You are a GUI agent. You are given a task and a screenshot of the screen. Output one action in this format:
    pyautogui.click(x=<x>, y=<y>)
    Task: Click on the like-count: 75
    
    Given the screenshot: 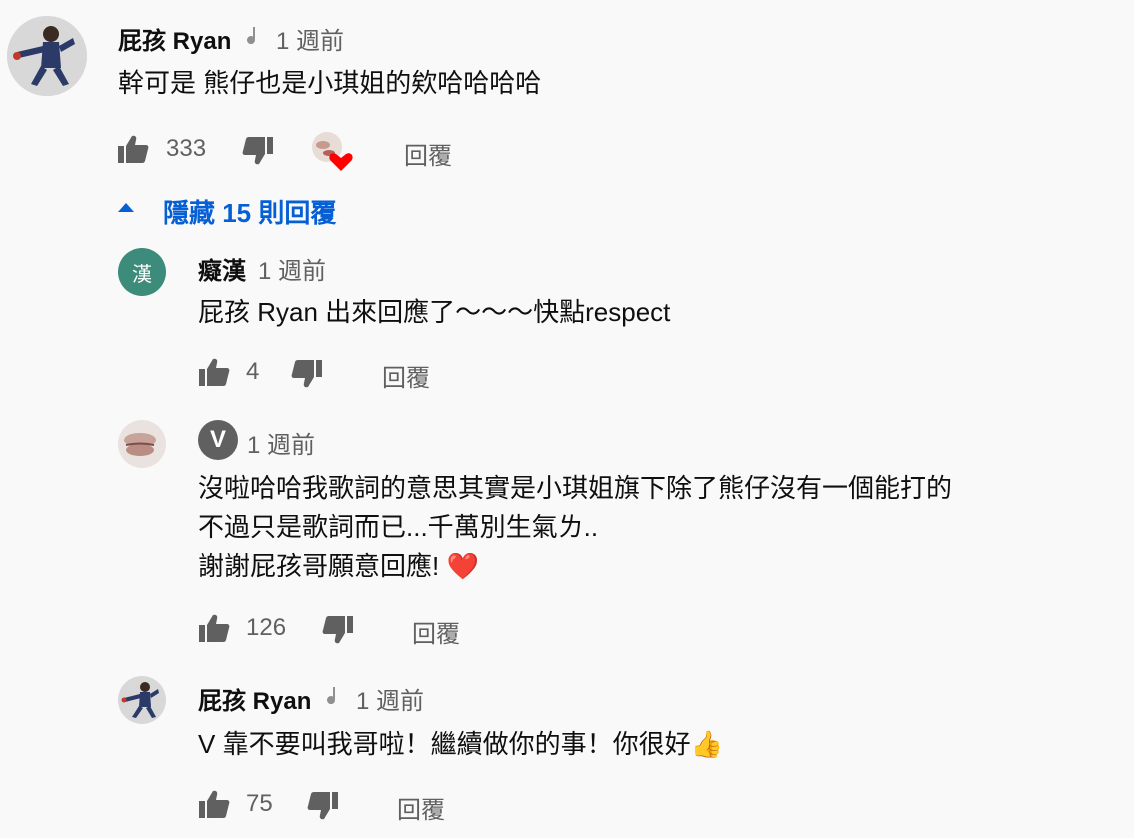 What is the action you would take?
    pyautogui.click(x=259, y=803)
    